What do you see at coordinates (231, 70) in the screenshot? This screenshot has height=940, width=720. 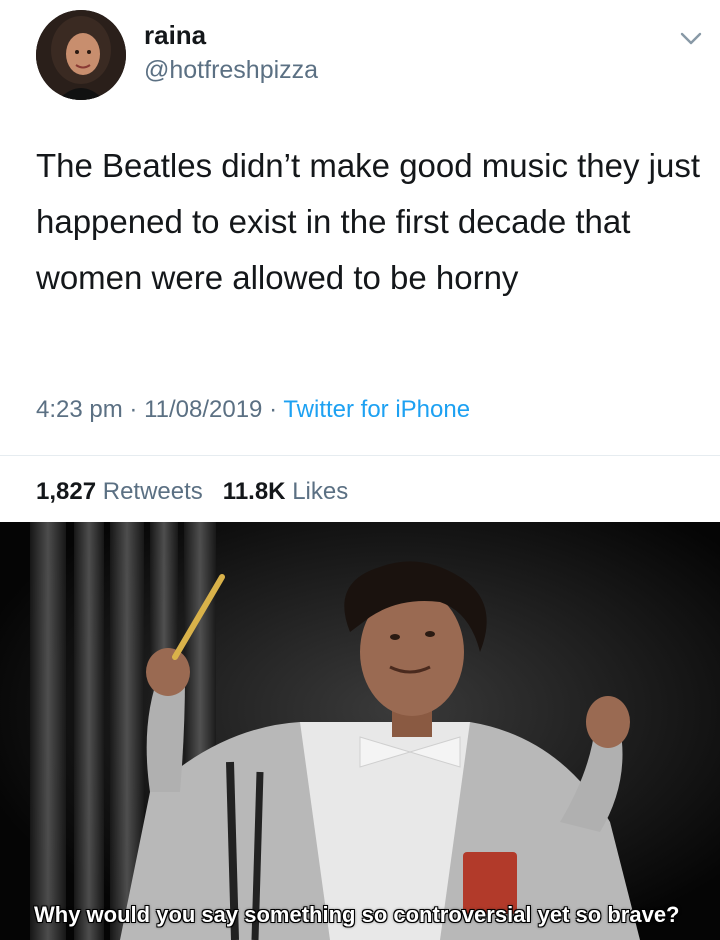 I see `user-handle: @hotfreshpizza` at bounding box center [231, 70].